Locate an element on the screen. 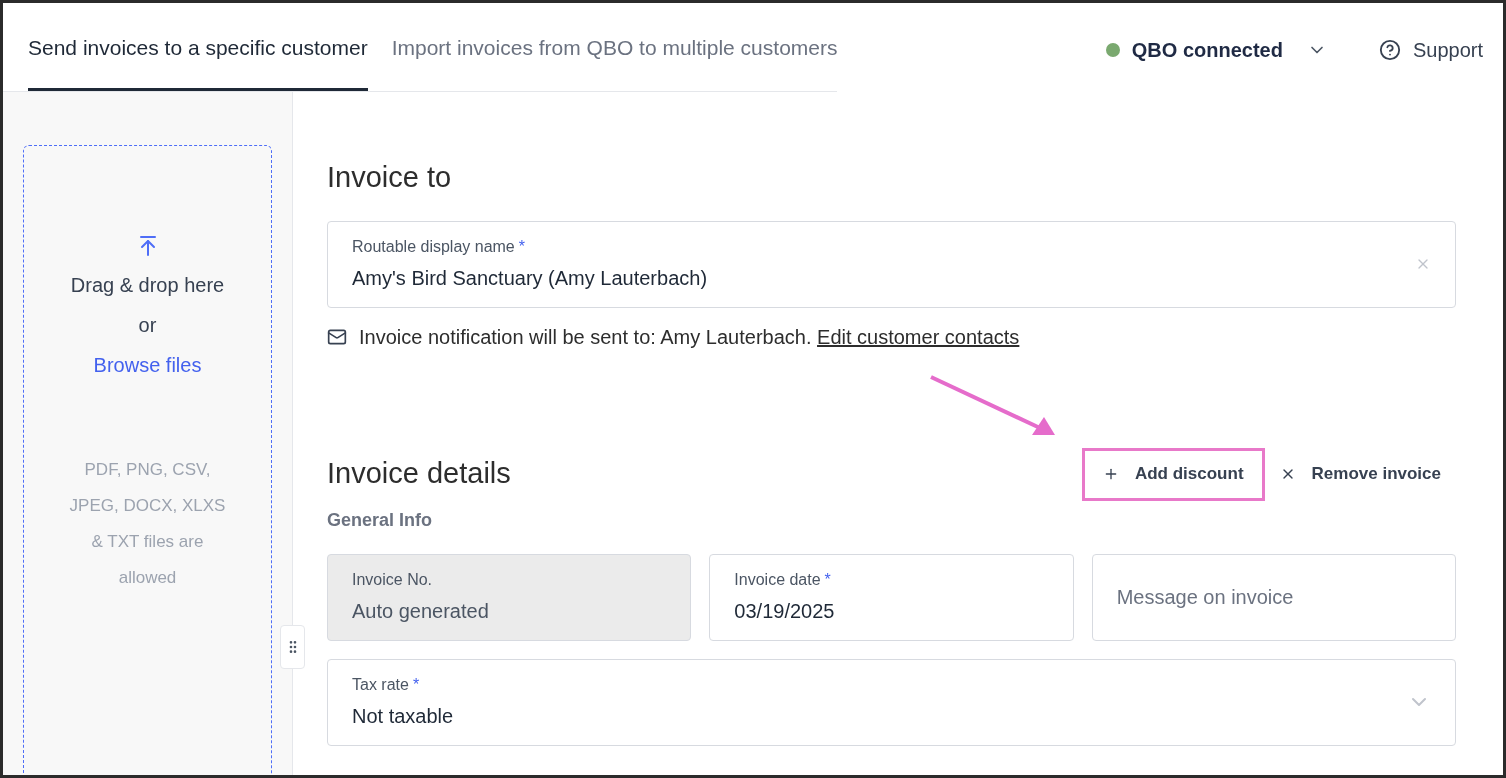 The image size is (1506, 778). drop-zone: Drag & drop here or Browse files PDF, PNG, CSV, JPEG, DOCX, XLXS & TXT files are allowed is located at coordinates (147, 460).